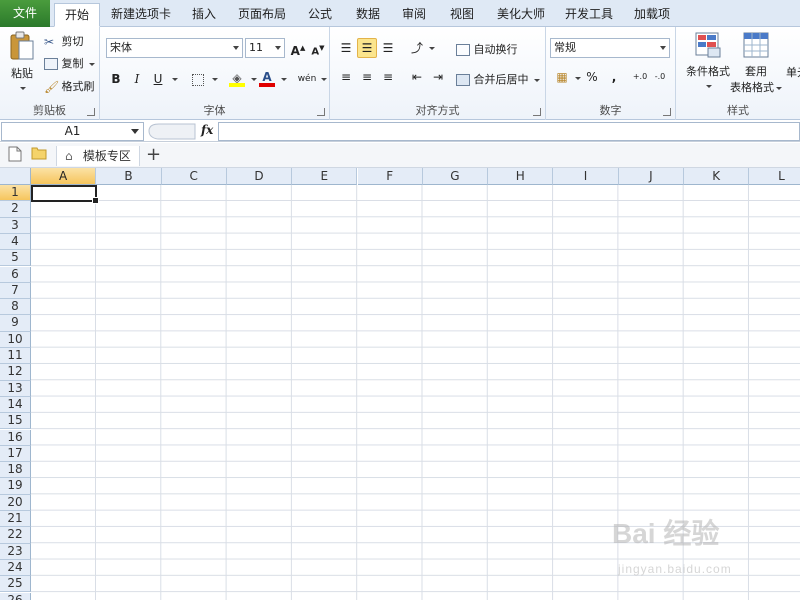  I want to click on formula-input, so click(509, 131).